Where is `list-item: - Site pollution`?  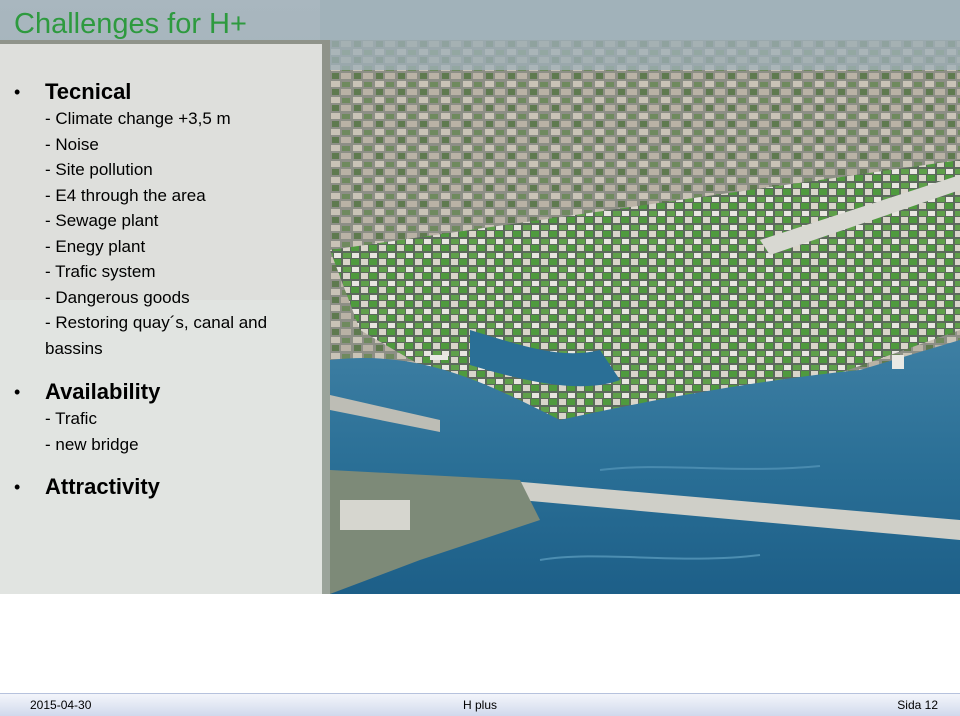
list-item: - Site pollution is located at coordinates (99, 169).